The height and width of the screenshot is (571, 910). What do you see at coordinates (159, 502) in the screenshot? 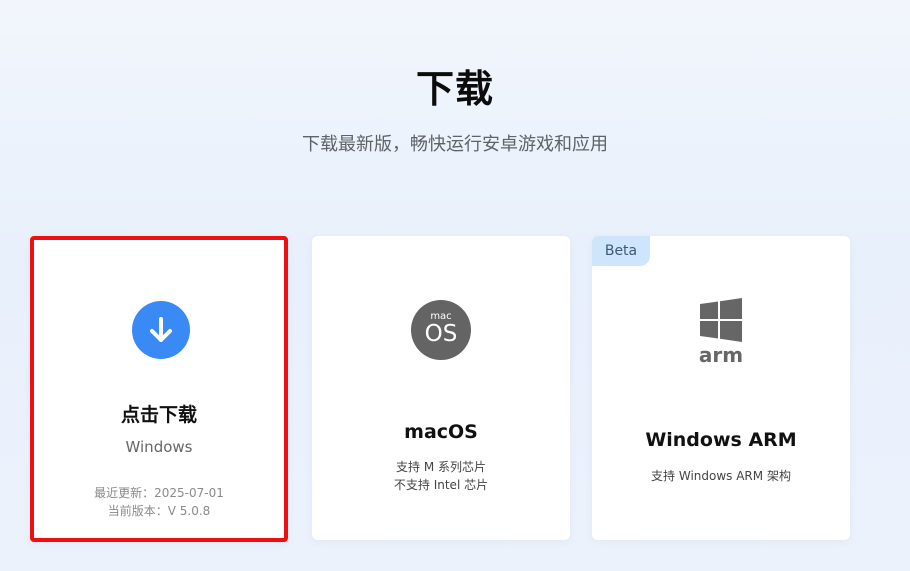
I see `windows-card-meta: 最近更新：2025-07-01 当前版本：V 5.0.8` at bounding box center [159, 502].